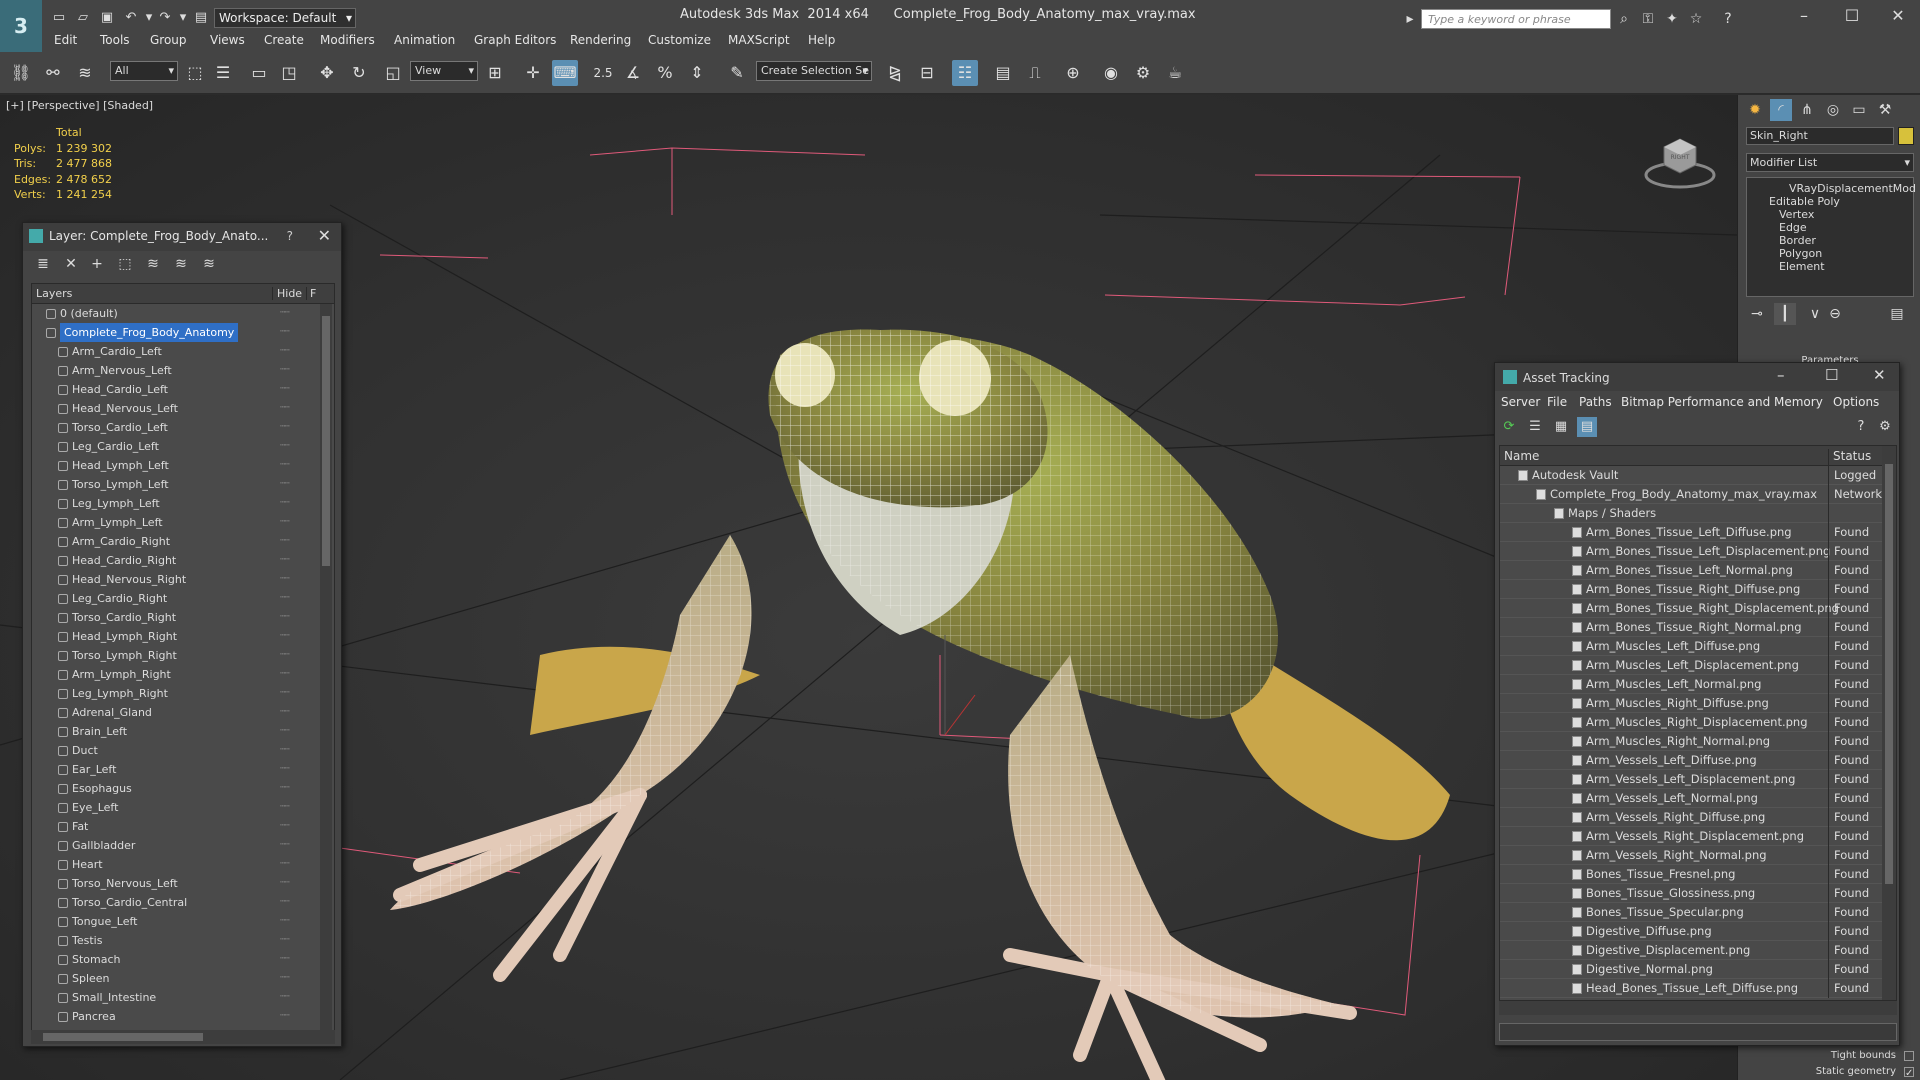 Image resolution: width=1920 pixels, height=1080 pixels. What do you see at coordinates (1698, 969) in the screenshot?
I see `asset-row: Digestive_Normal.png Found` at bounding box center [1698, 969].